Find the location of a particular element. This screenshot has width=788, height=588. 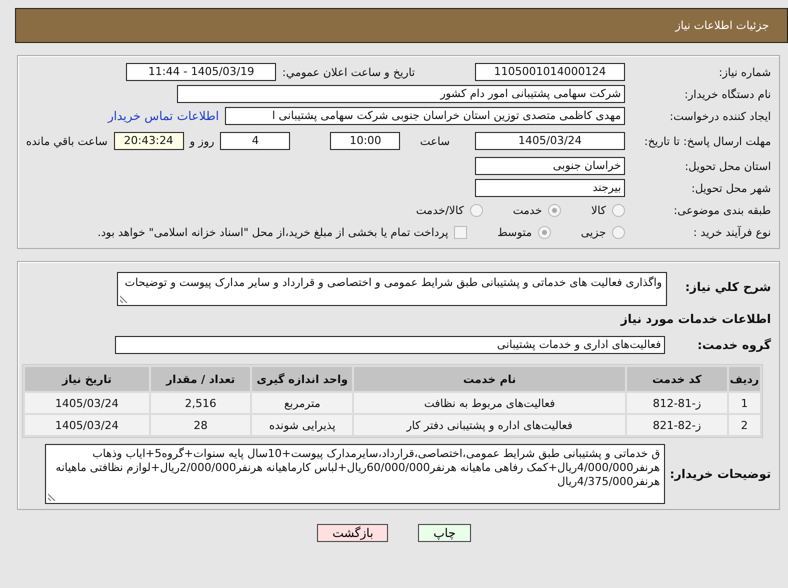

table-cell: 28 is located at coordinates (200, 425).